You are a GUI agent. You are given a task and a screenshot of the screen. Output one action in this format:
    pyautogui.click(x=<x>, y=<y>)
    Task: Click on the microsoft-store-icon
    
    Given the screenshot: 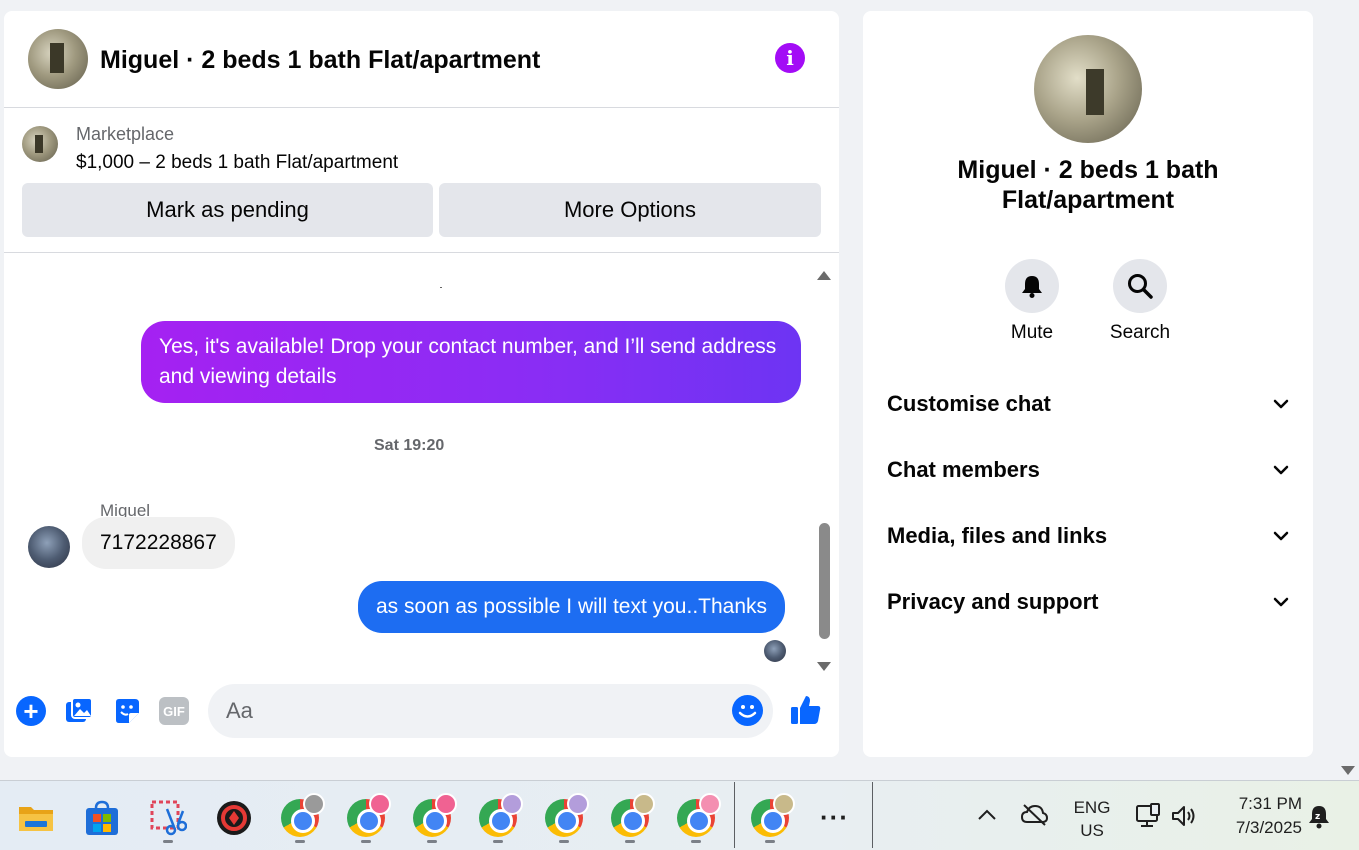 What is the action you would take?
    pyautogui.click(x=102, y=818)
    